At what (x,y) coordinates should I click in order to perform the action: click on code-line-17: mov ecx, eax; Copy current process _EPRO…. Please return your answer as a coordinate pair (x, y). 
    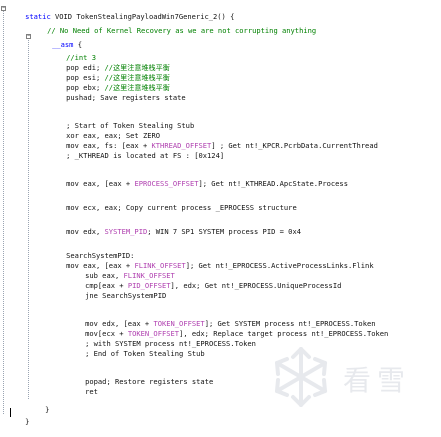
    Looking at the image, I should click on (181, 207).